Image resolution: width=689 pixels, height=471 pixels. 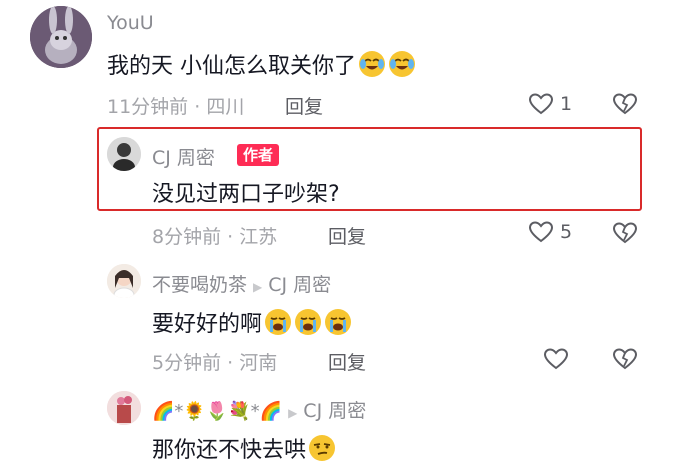 What do you see at coordinates (130, 23) in the screenshot?
I see `comment-author: YouU` at bounding box center [130, 23].